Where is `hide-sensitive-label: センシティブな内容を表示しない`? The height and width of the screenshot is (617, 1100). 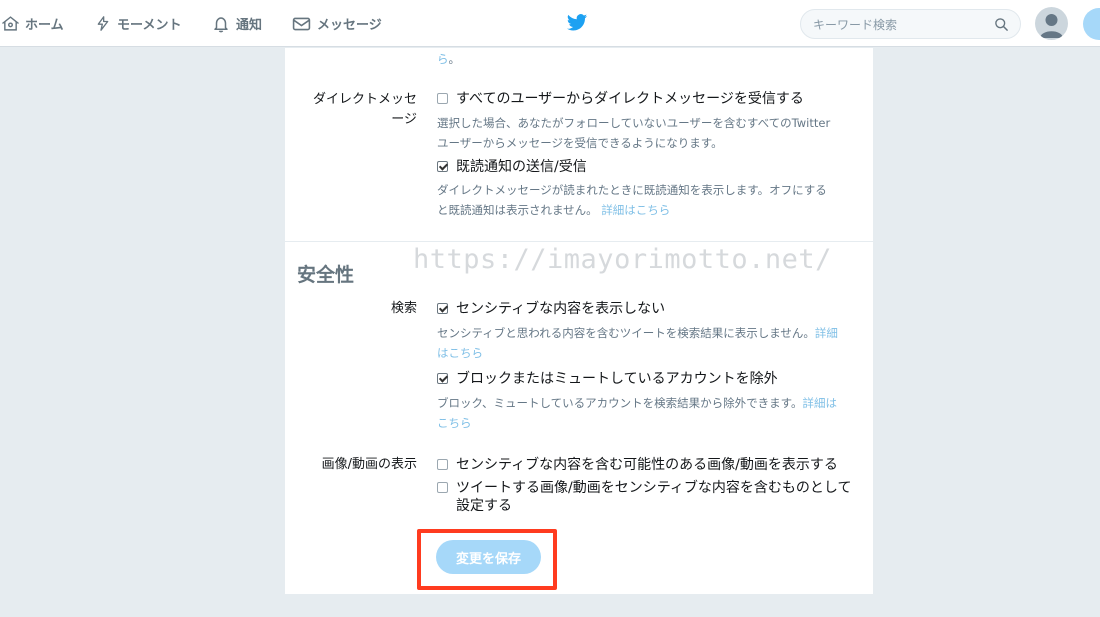
hide-sensitive-label: センシティブな内容を表示しない is located at coordinates (561, 309).